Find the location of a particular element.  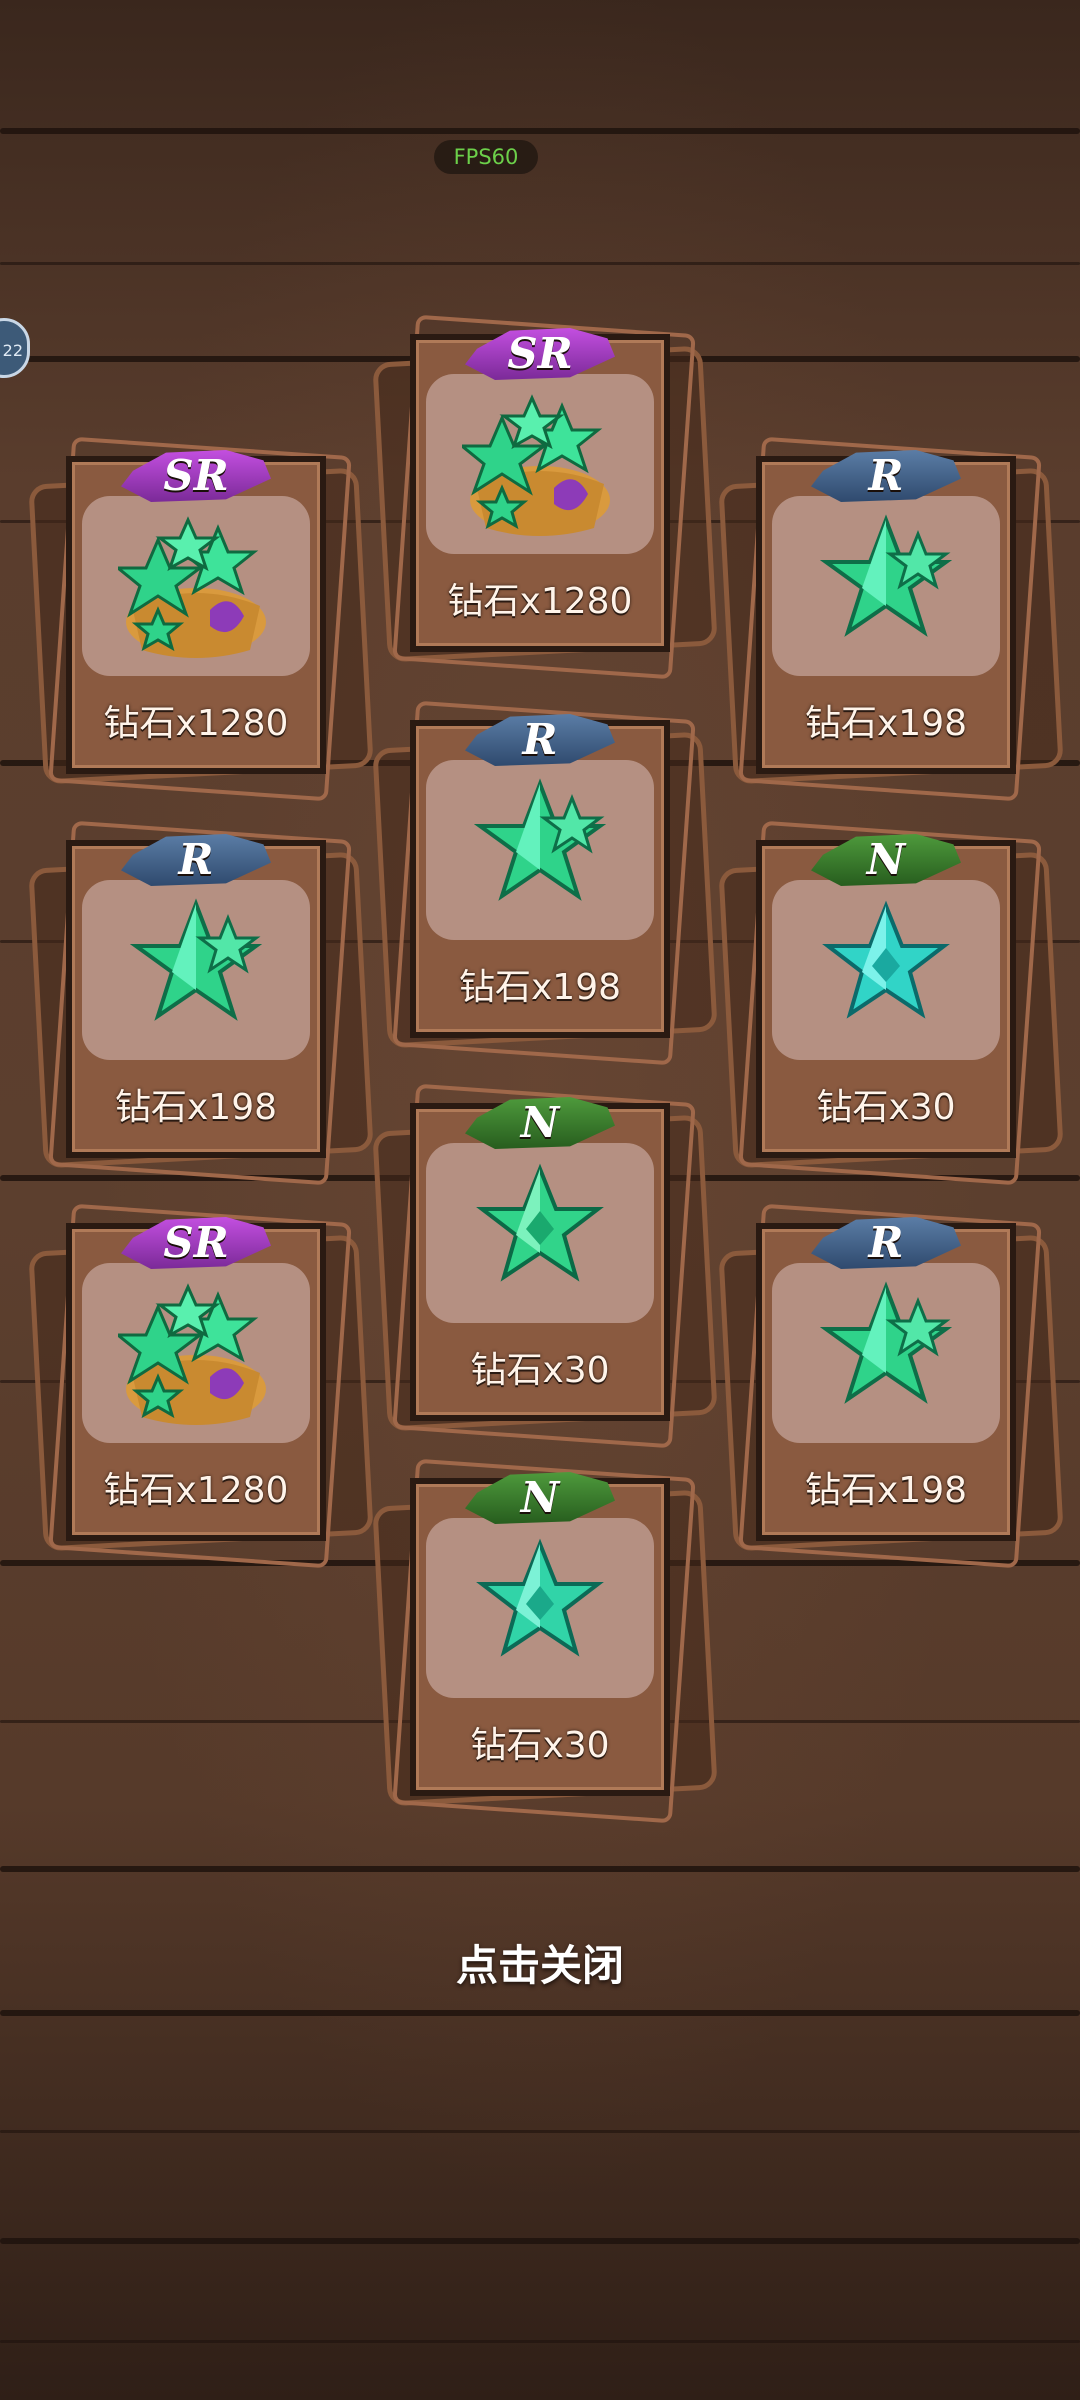

tap-to-close-text: 点击关闭 is located at coordinates (540, 1966).